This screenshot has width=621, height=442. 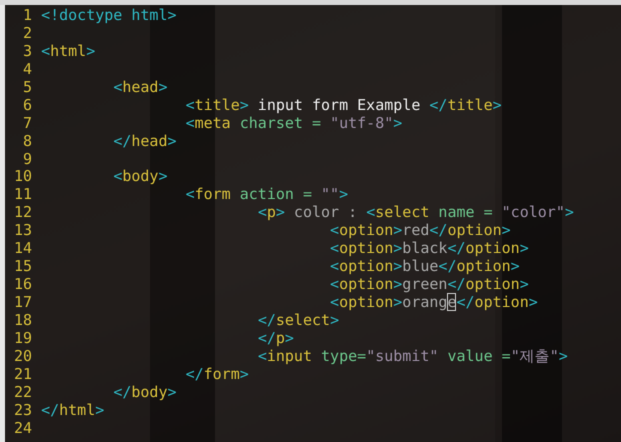 What do you see at coordinates (27, 105) in the screenshot?
I see `line-number: 6` at bounding box center [27, 105].